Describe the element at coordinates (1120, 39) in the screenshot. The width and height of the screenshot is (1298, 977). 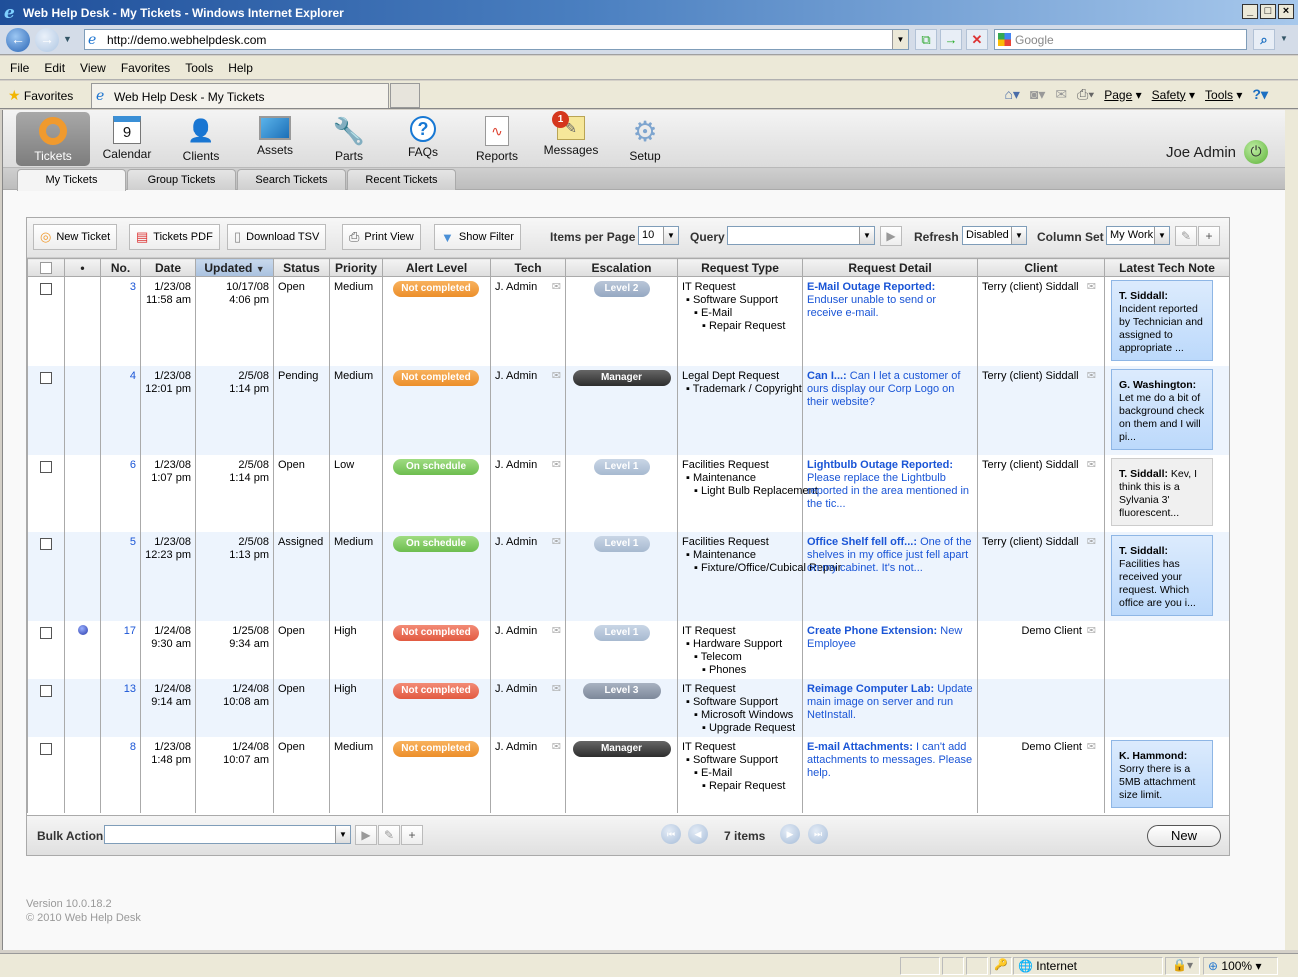
I see `search-input: Google` at that location.